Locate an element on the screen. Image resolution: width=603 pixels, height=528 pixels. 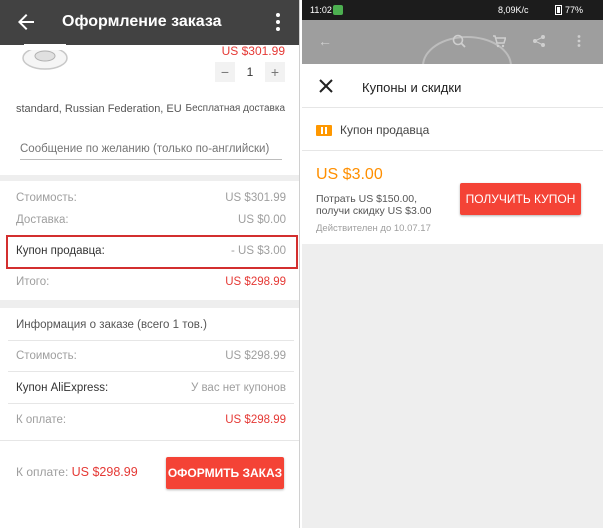
summary-delivery-value: US $0.00 is located at coordinates (262, 220).